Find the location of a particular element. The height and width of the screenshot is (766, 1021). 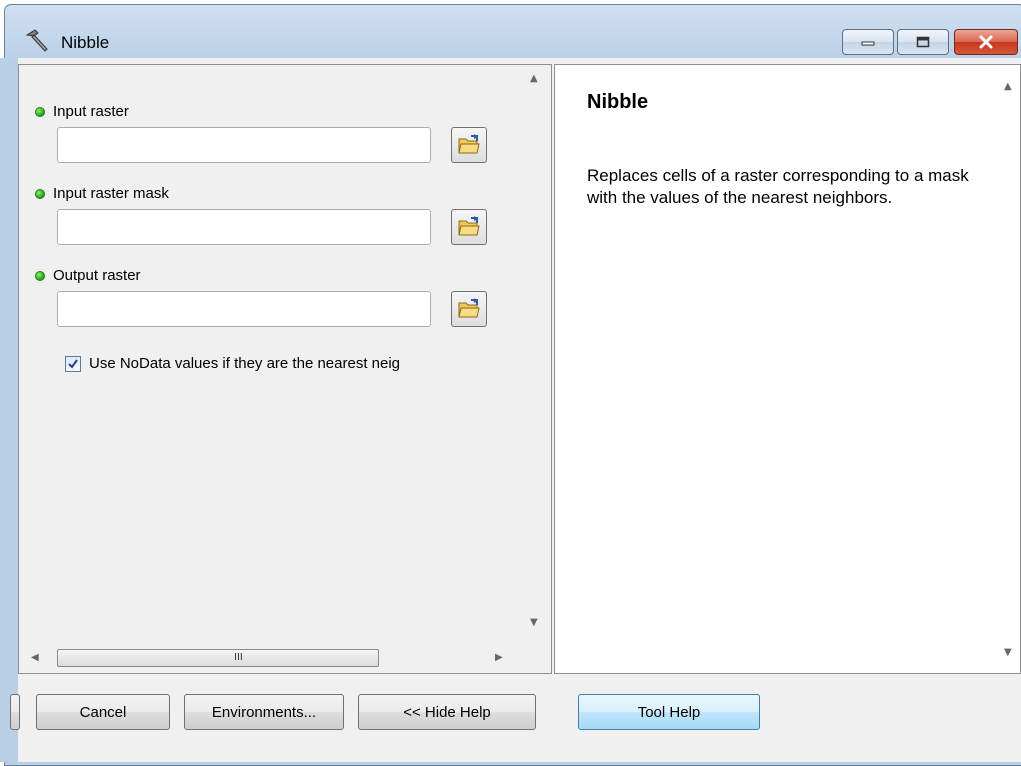

cancel-button: Cancel is located at coordinates (103, 712).